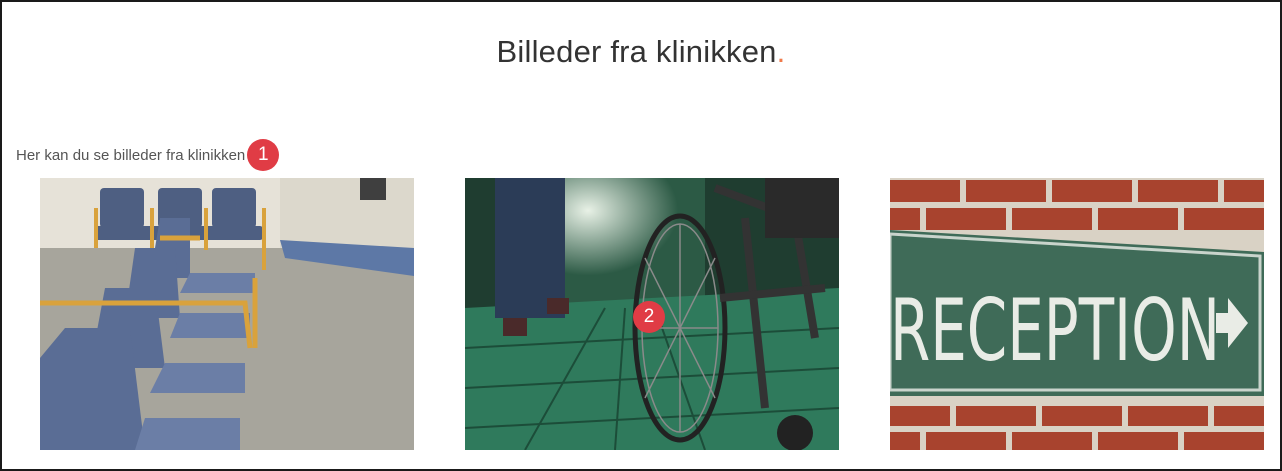 The height and width of the screenshot is (471, 1282). Describe the element at coordinates (636, 51) in the screenshot. I see `page-title-text: Billeder fra klinikken` at that location.